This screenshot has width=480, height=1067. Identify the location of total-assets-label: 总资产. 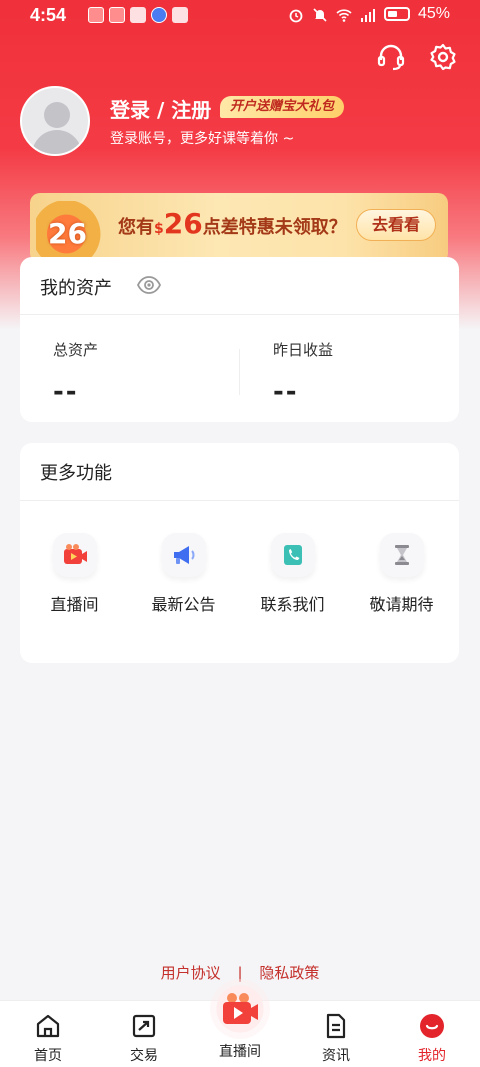
(76, 350).